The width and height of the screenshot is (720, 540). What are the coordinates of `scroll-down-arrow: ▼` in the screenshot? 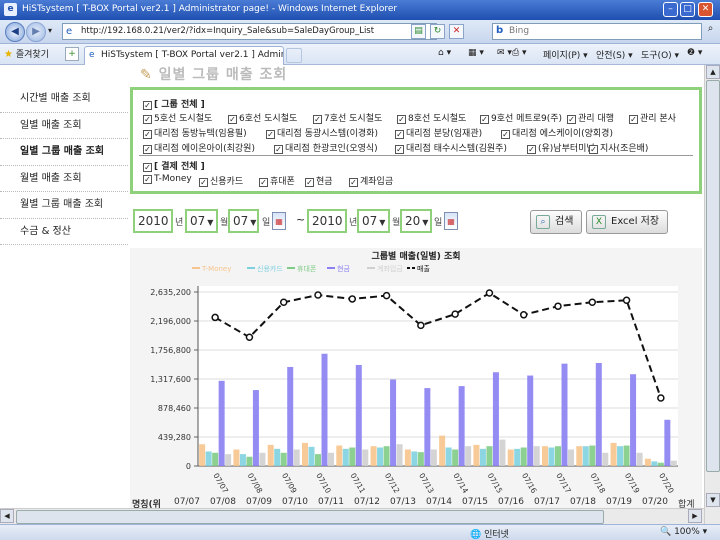 It's located at (713, 500).